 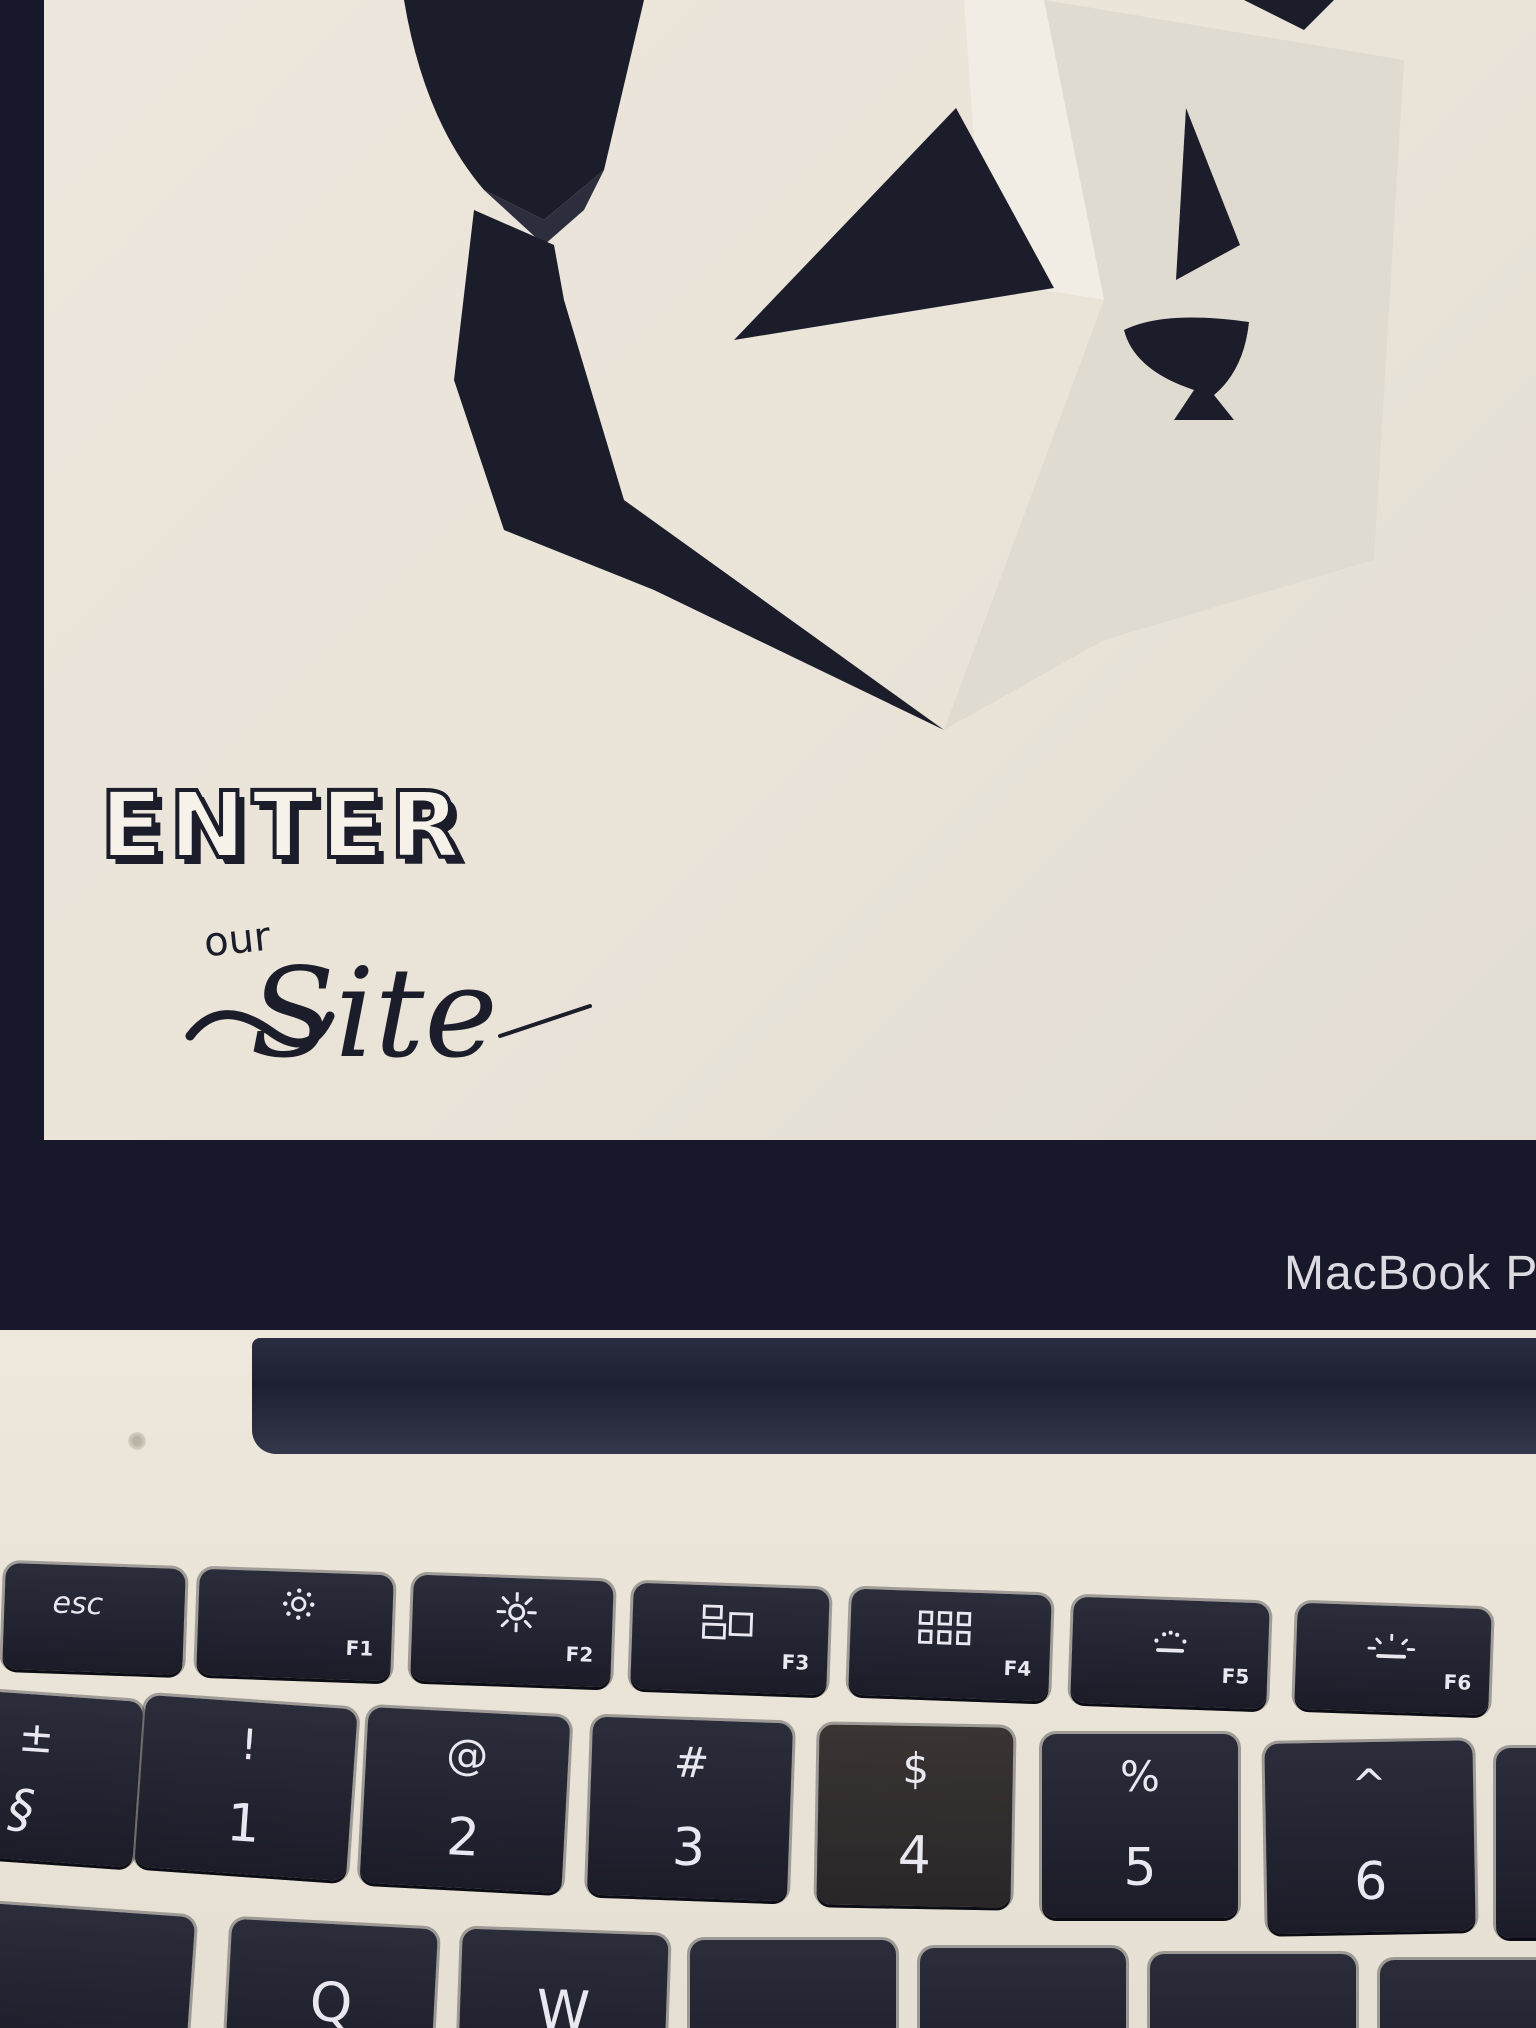 What do you see at coordinates (579, 1654) in the screenshot?
I see `key-f2-label: F2` at bounding box center [579, 1654].